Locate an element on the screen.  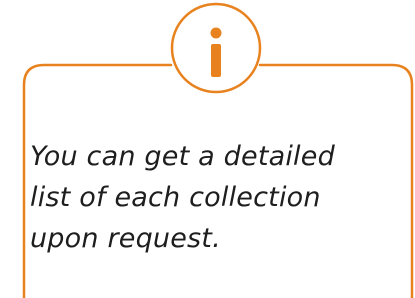
info-icon is located at coordinates (216, 48).